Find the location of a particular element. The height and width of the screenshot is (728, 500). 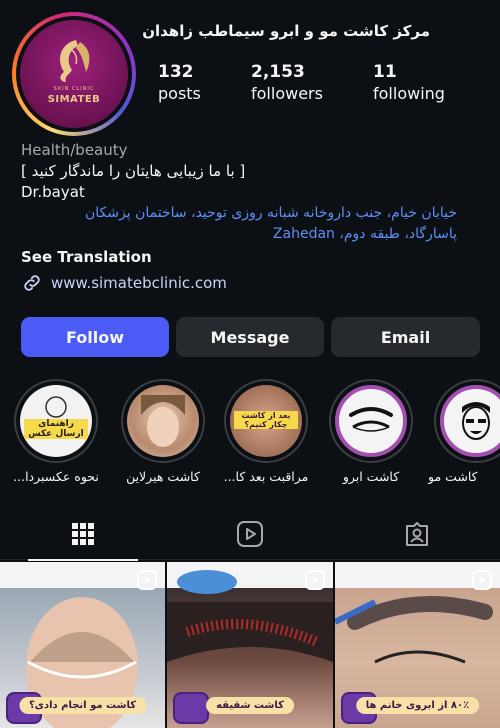

follow-button: Follow is located at coordinates (95, 337).